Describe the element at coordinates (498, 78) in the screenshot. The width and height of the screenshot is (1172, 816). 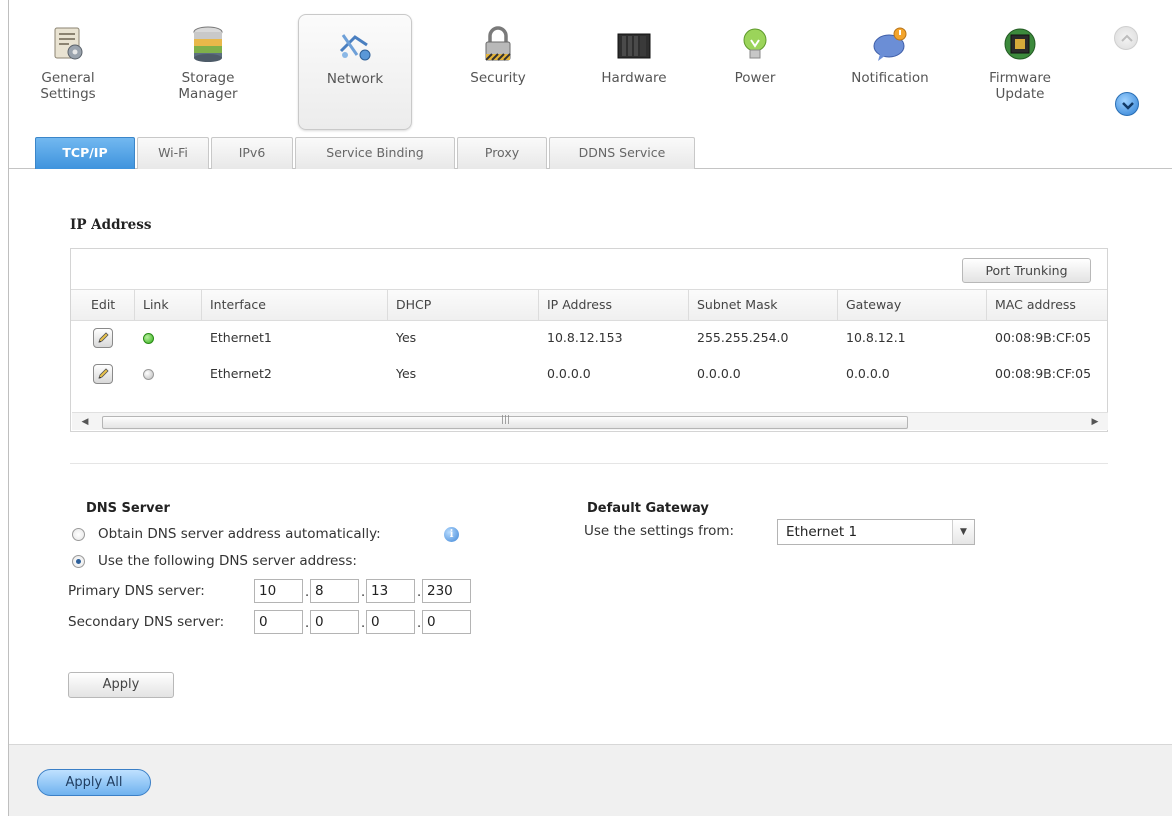
I see `toolbar-item-label: Security` at that location.